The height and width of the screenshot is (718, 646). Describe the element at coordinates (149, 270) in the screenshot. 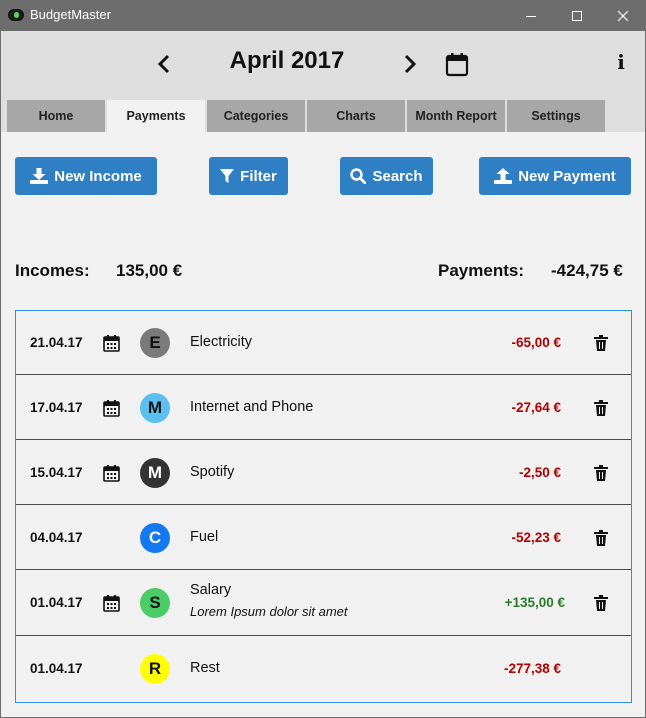

I see `incomes-value: 135,00 €` at that location.